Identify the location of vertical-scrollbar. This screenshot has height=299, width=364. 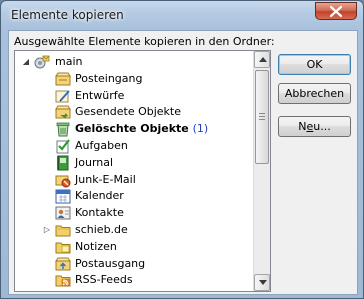
(261, 171).